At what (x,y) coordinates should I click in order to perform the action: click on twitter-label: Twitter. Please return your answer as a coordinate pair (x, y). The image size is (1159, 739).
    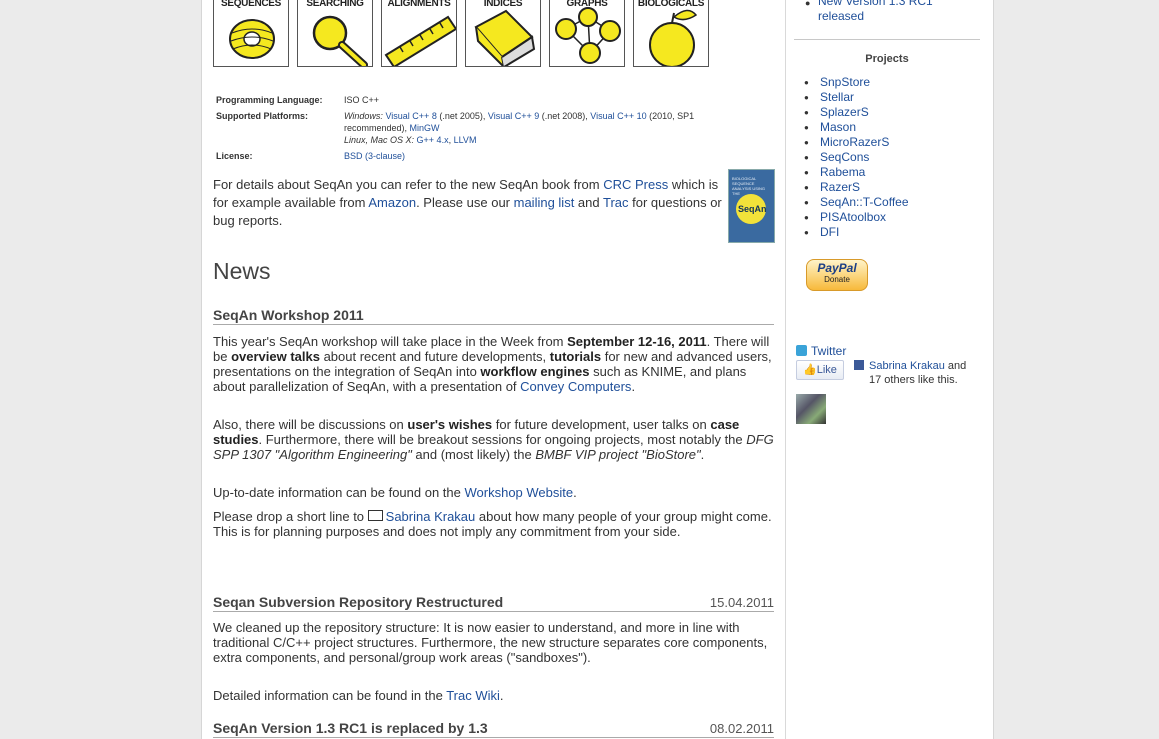
    Looking at the image, I should click on (828, 351).